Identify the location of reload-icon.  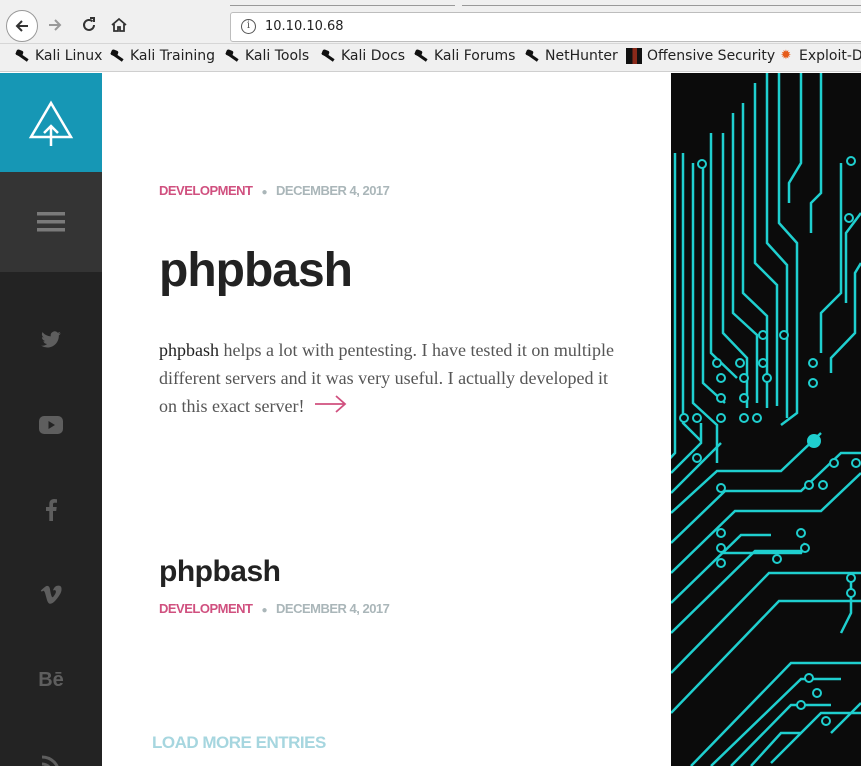
(89, 24).